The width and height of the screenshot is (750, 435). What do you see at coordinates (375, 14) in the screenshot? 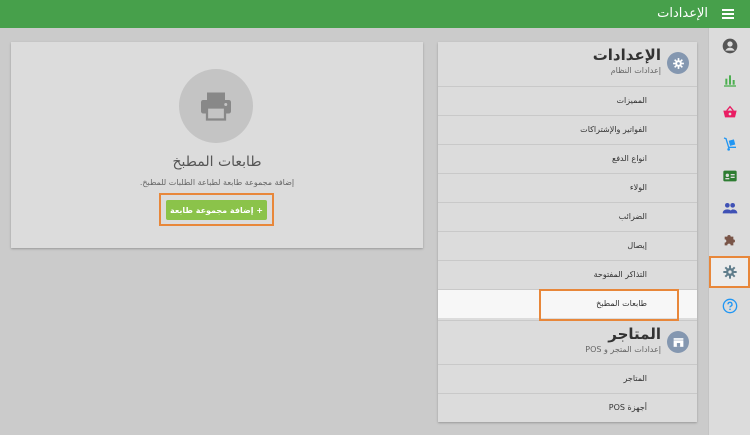
I see `top-app-bar: الإعدادات` at bounding box center [375, 14].